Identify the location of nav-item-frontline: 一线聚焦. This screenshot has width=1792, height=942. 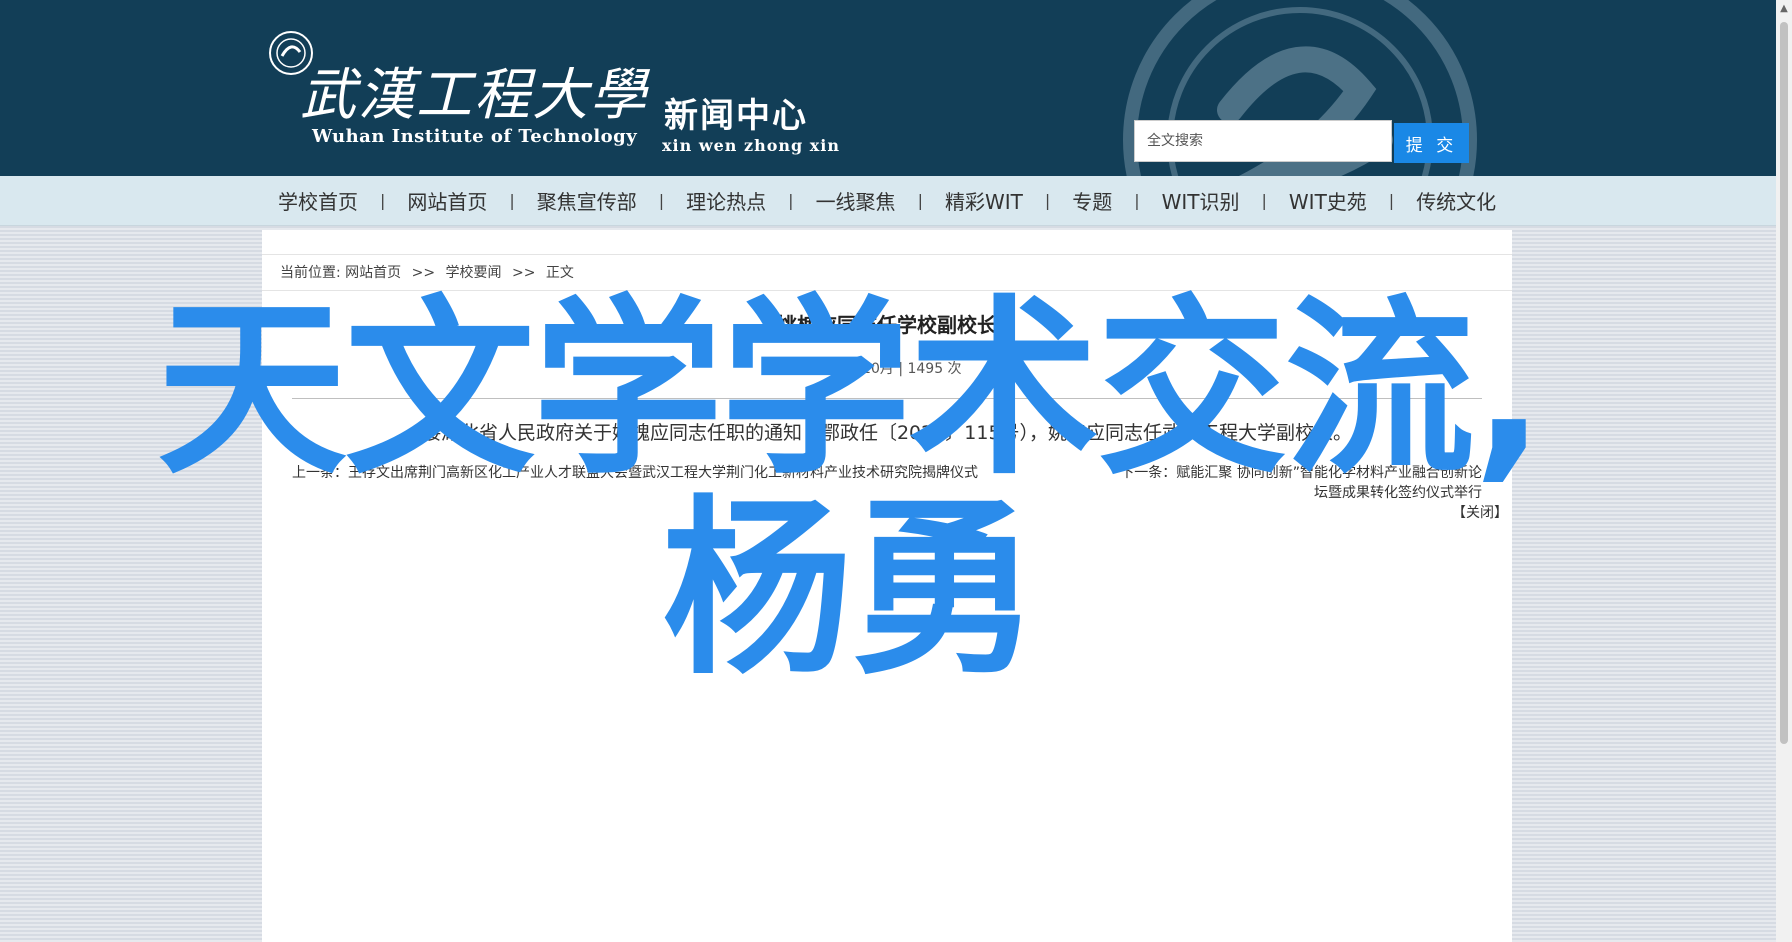
(856, 200).